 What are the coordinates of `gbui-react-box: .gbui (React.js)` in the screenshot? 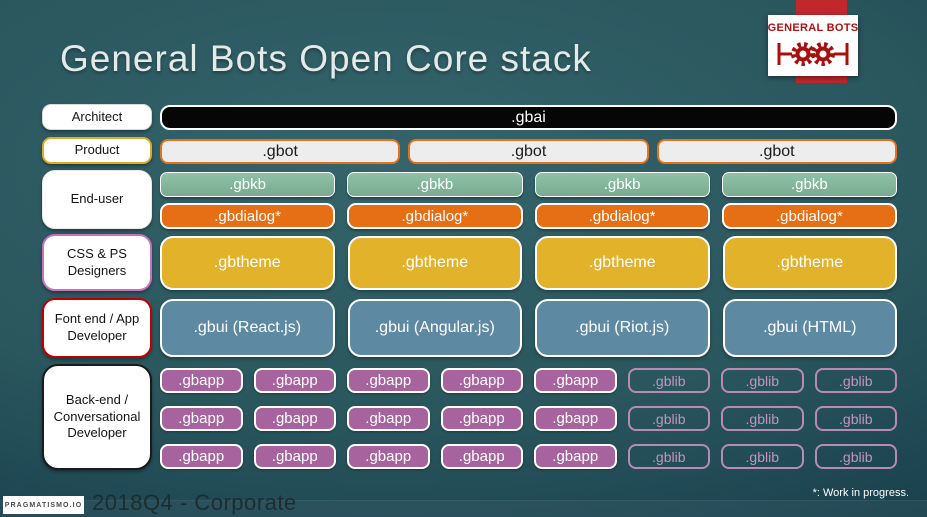 It's located at (247, 328).